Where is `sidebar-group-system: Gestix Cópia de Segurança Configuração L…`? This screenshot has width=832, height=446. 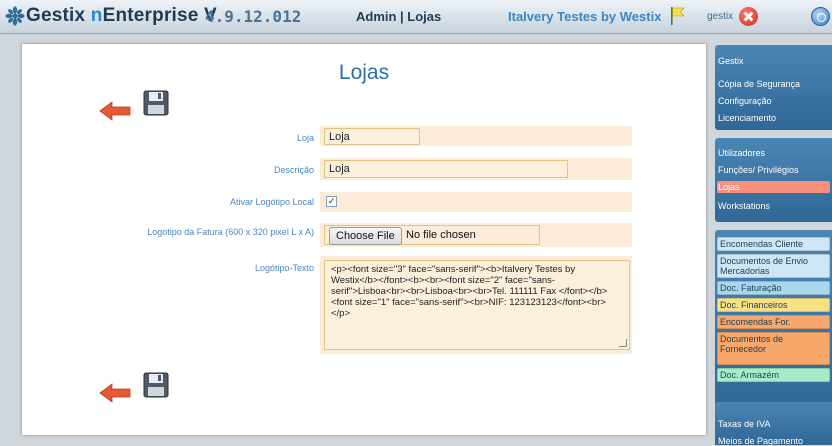 sidebar-group-system: Gestix Cópia de Segurança Configuração L… is located at coordinates (773, 87).